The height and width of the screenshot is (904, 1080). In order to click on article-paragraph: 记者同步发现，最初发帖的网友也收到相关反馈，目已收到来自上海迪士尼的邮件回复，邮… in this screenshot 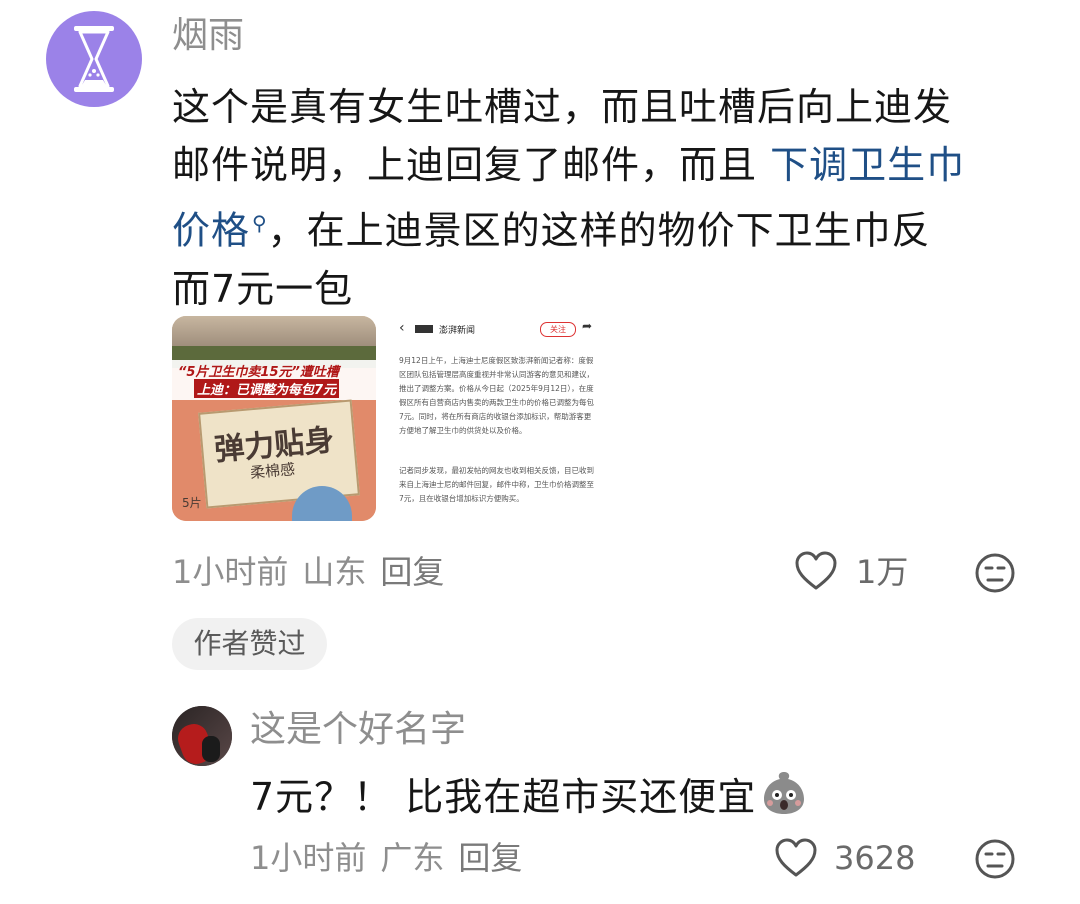, I will do `click(496, 484)`.